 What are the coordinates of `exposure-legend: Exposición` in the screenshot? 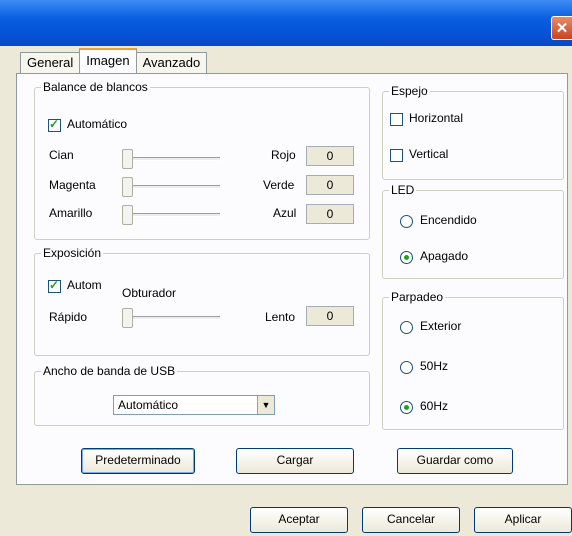 It's located at (72, 253).